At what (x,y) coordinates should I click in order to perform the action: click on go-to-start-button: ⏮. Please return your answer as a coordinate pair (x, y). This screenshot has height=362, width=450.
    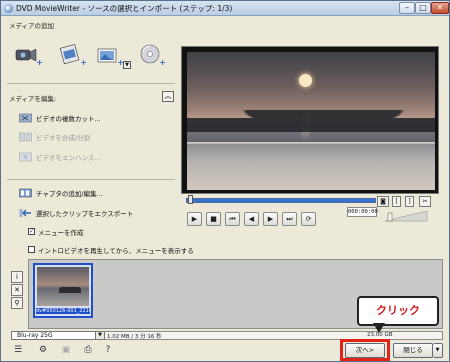
    Looking at the image, I should click on (232, 219).